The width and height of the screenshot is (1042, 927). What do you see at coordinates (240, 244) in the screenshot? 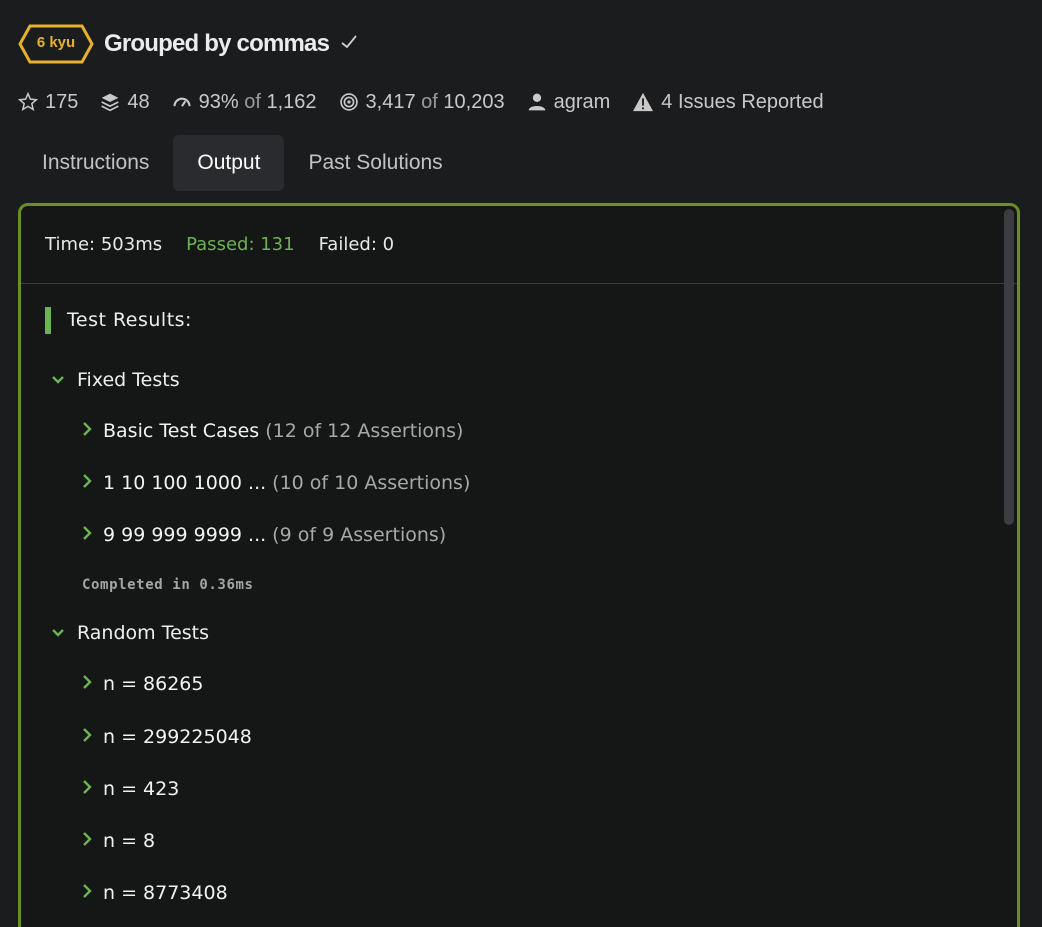
I see `passed-label: Passed: 131` at bounding box center [240, 244].